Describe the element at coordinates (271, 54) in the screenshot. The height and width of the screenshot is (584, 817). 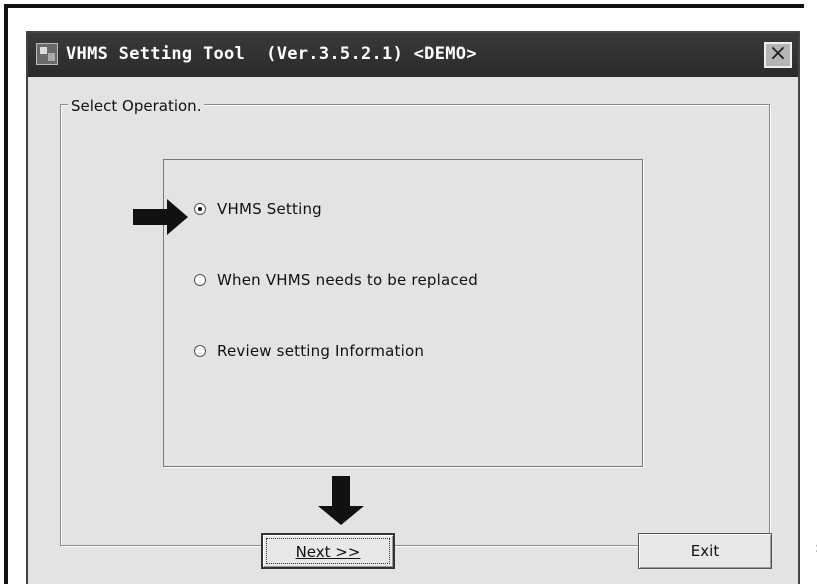
I see `window-title: VHMS Setting Tool (Ver.3.5.2.1) <DEMO>` at that location.